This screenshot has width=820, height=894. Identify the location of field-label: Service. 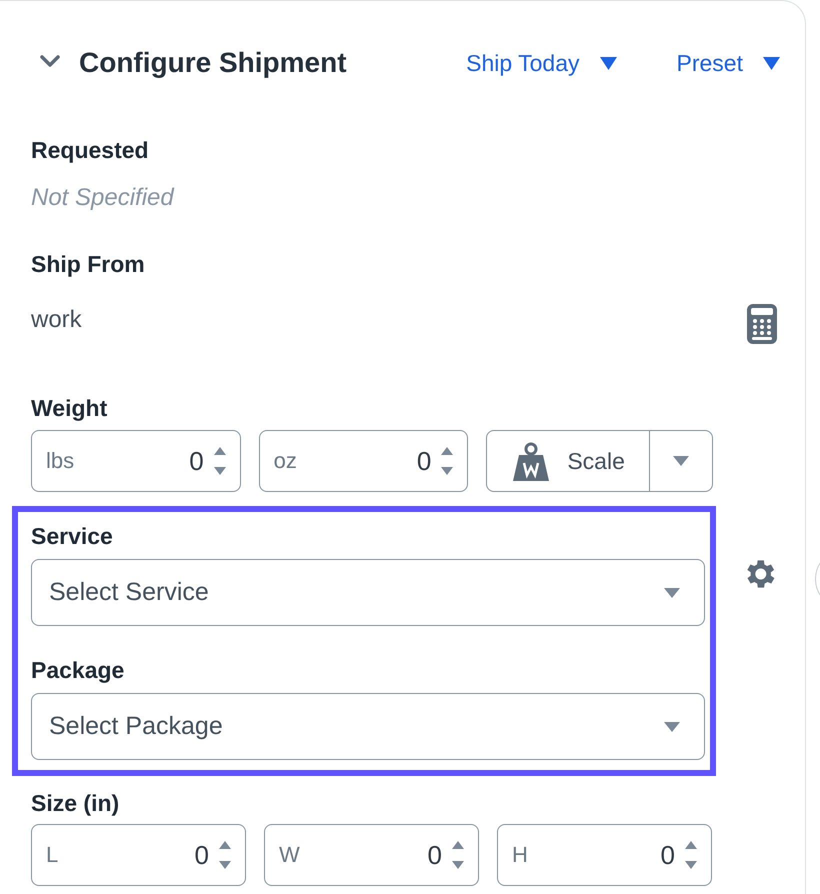
(72, 536).